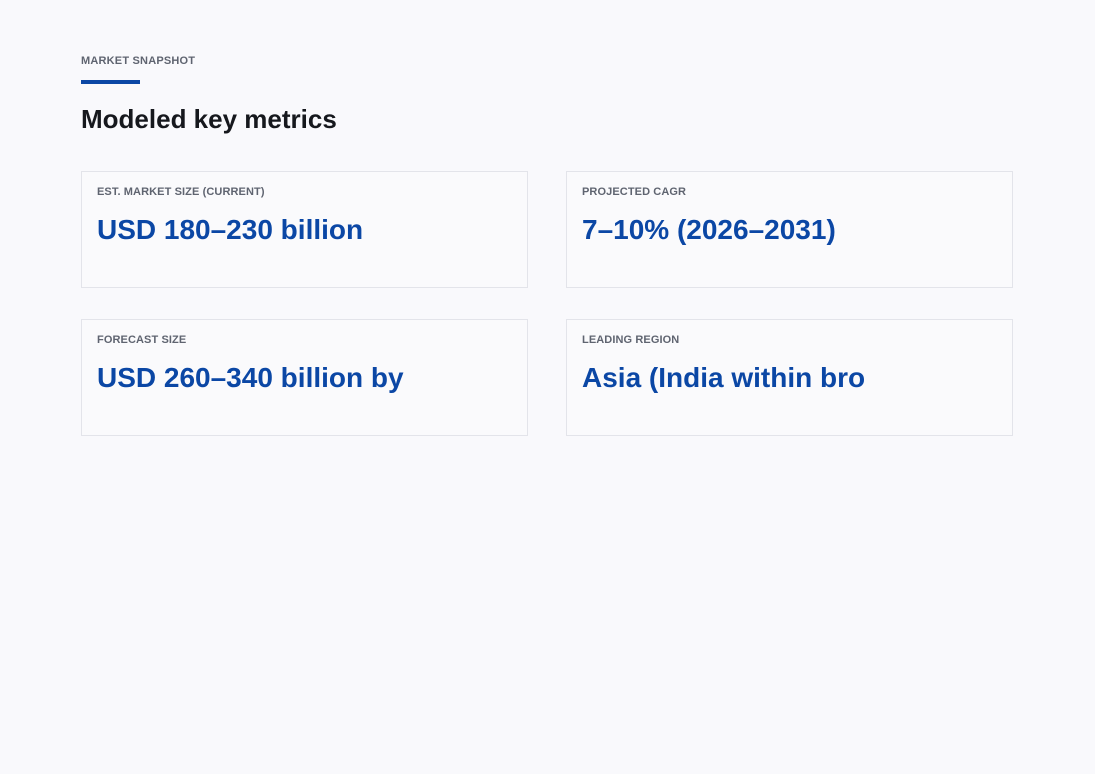 The height and width of the screenshot is (774, 1095). I want to click on metric-value: Asia (India within bro, so click(724, 377).